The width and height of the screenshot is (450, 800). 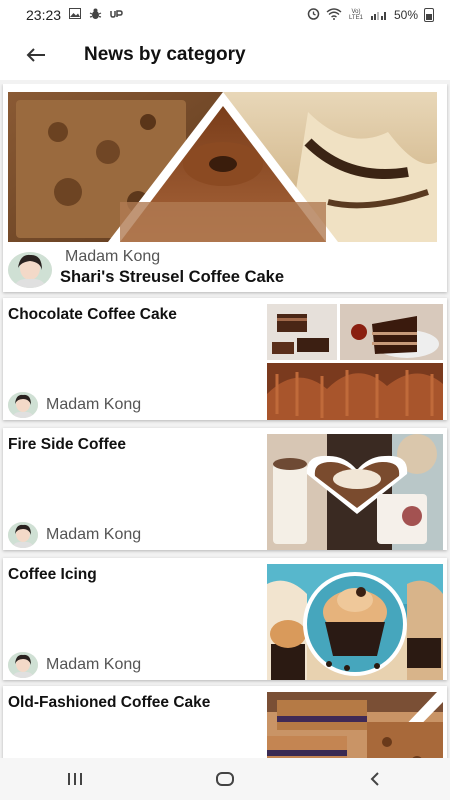 I want to click on status-bar: 23:23 Vo) LTE1 50%, so click(x=225, y=15).